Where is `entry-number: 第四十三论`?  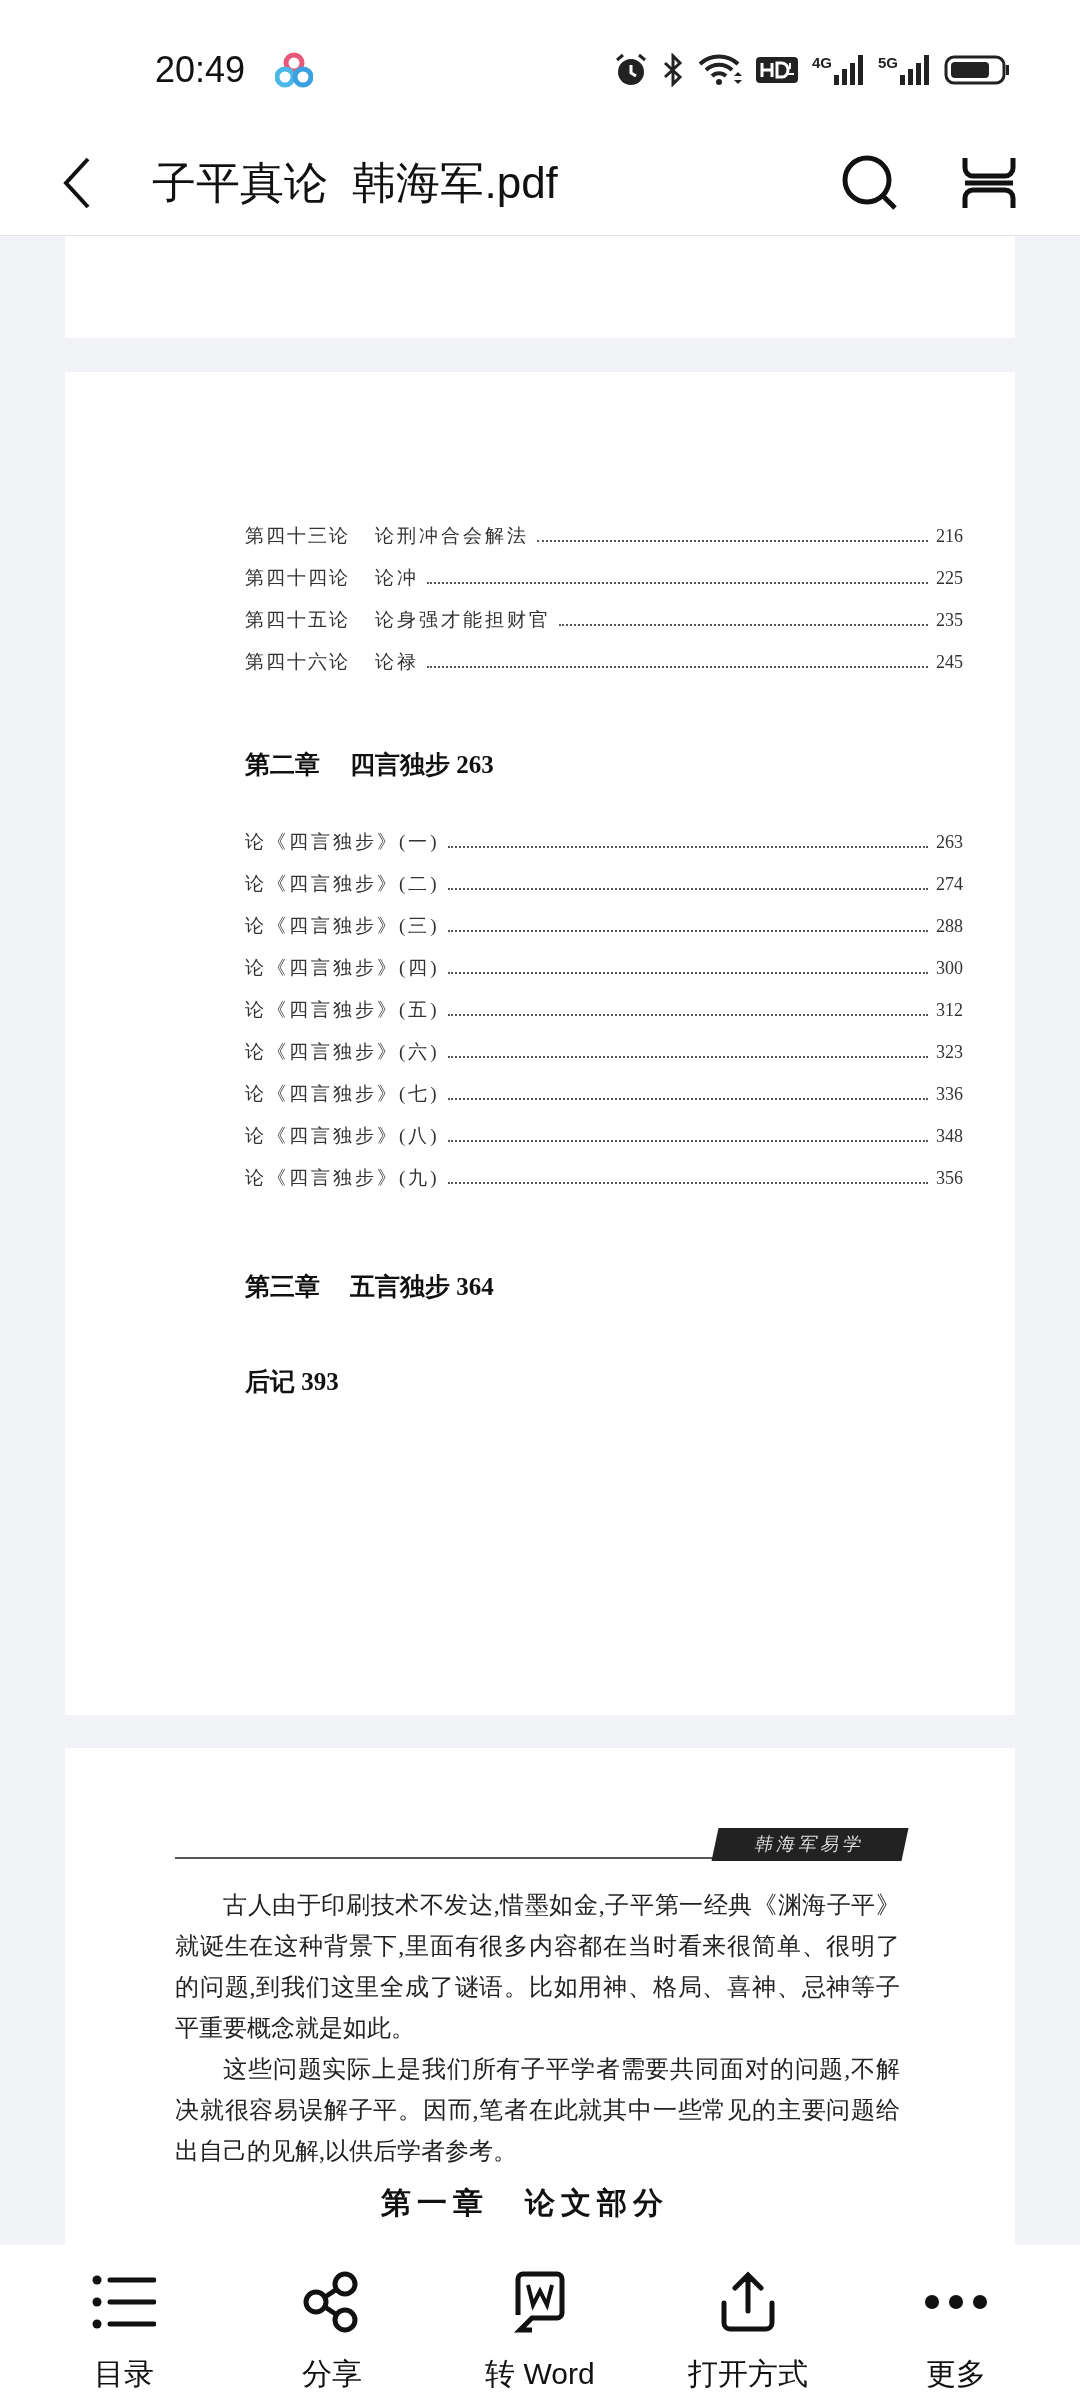
entry-number: 第四十三论 is located at coordinates (298, 536).